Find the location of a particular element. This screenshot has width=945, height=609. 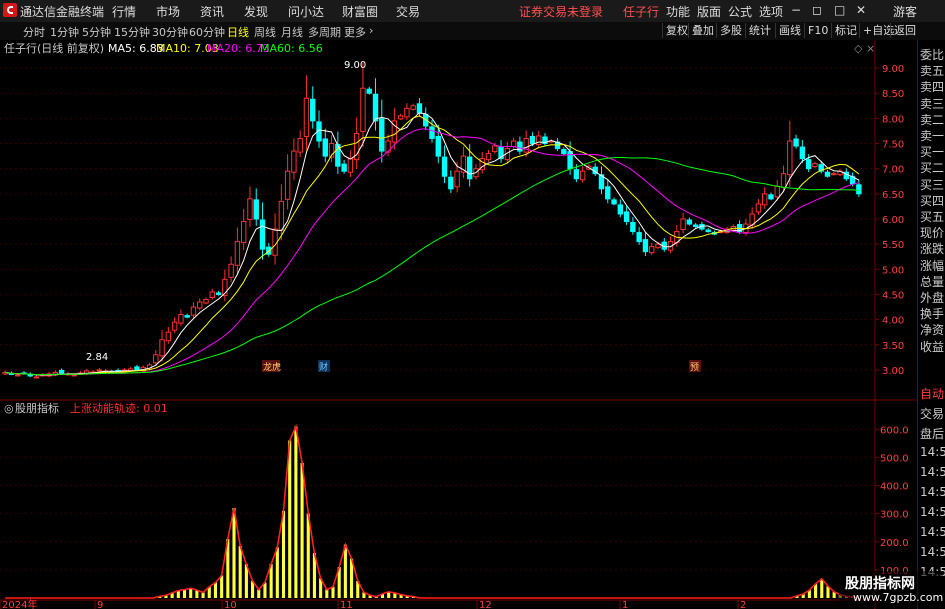

current-stock: 任子行 is located at coordinates (641, 12).